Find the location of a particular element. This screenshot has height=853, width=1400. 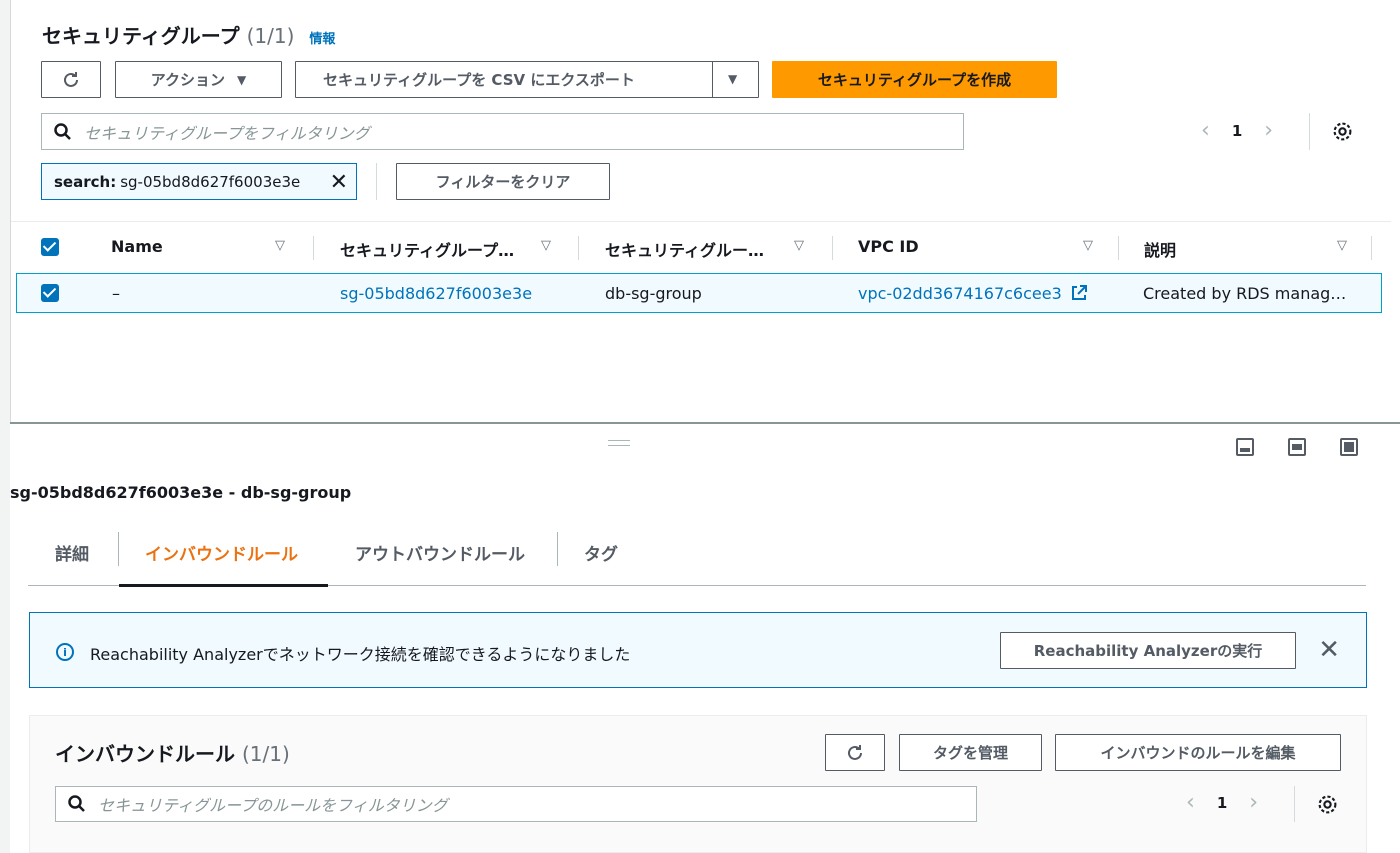

inbound-refresh-button is located at coordinates (855, 752).